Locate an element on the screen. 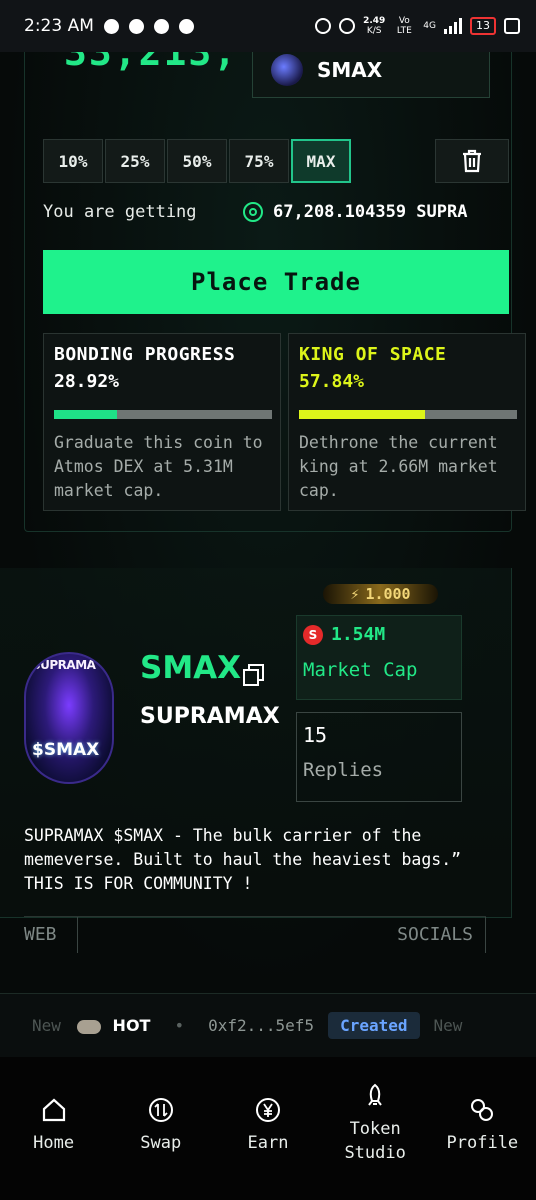 The image size is (536, 1200). token-image-symbol: $SMAX is located at coordinates (66, 750).